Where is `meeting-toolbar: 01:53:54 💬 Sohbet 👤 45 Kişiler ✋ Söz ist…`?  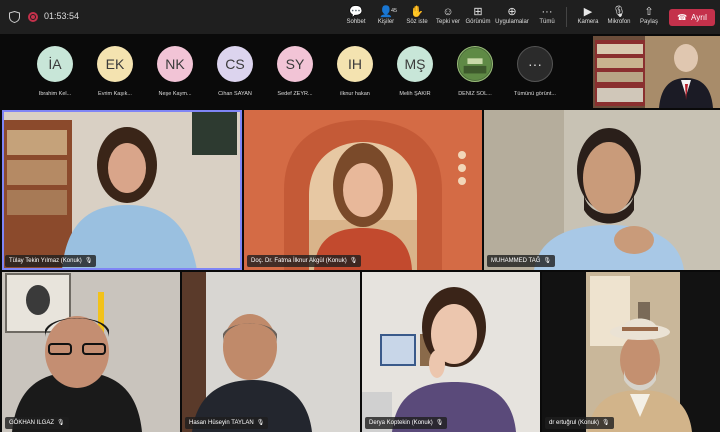 meeting-toolbar: 01:53:54 💬 Sohbet 👤 45 Kişiler ✋ Söz ist… is located at coordinates (360, 17).